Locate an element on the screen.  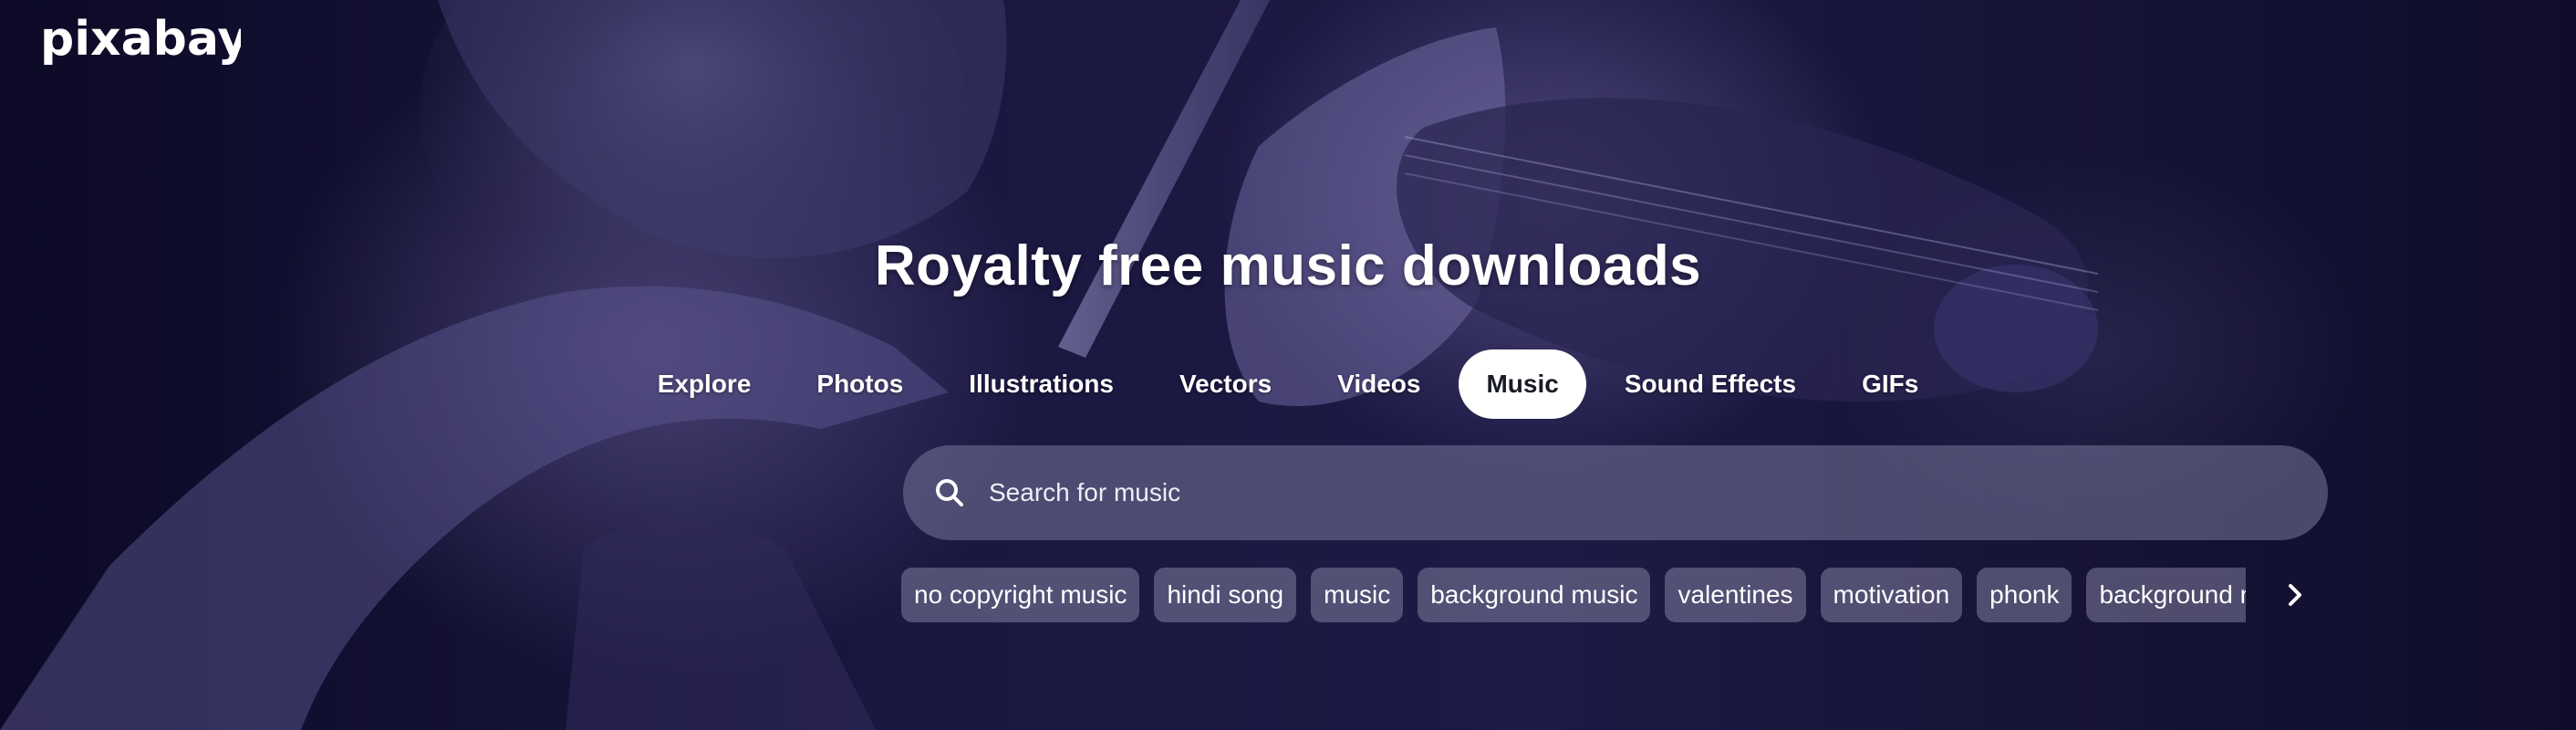
chips-next-button is located at coordinates (2295, 595).